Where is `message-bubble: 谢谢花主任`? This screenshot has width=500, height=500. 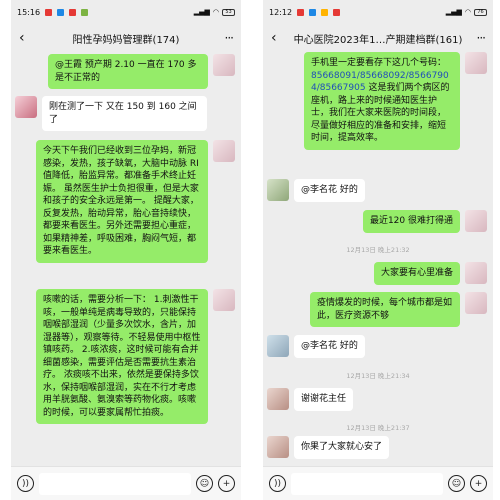 message-bubble: 谢谢花主任 is located at coordinates (324, 399).